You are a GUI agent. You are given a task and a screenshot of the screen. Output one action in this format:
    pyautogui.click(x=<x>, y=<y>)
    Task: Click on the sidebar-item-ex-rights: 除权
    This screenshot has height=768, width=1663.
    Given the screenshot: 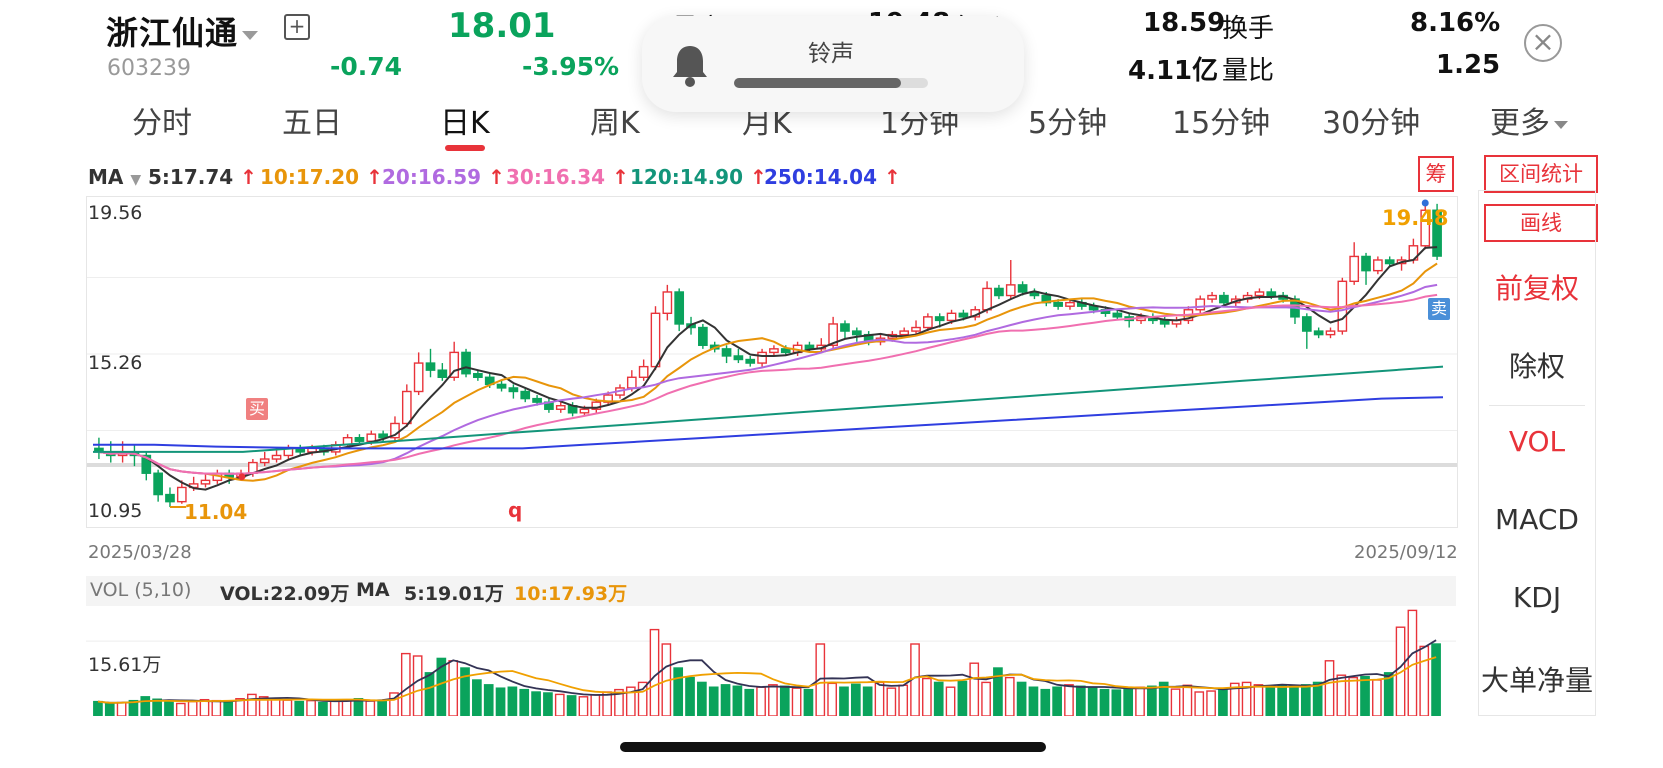 What is the action you would take?
    pyautogui.click(x=1537, y=365)
    